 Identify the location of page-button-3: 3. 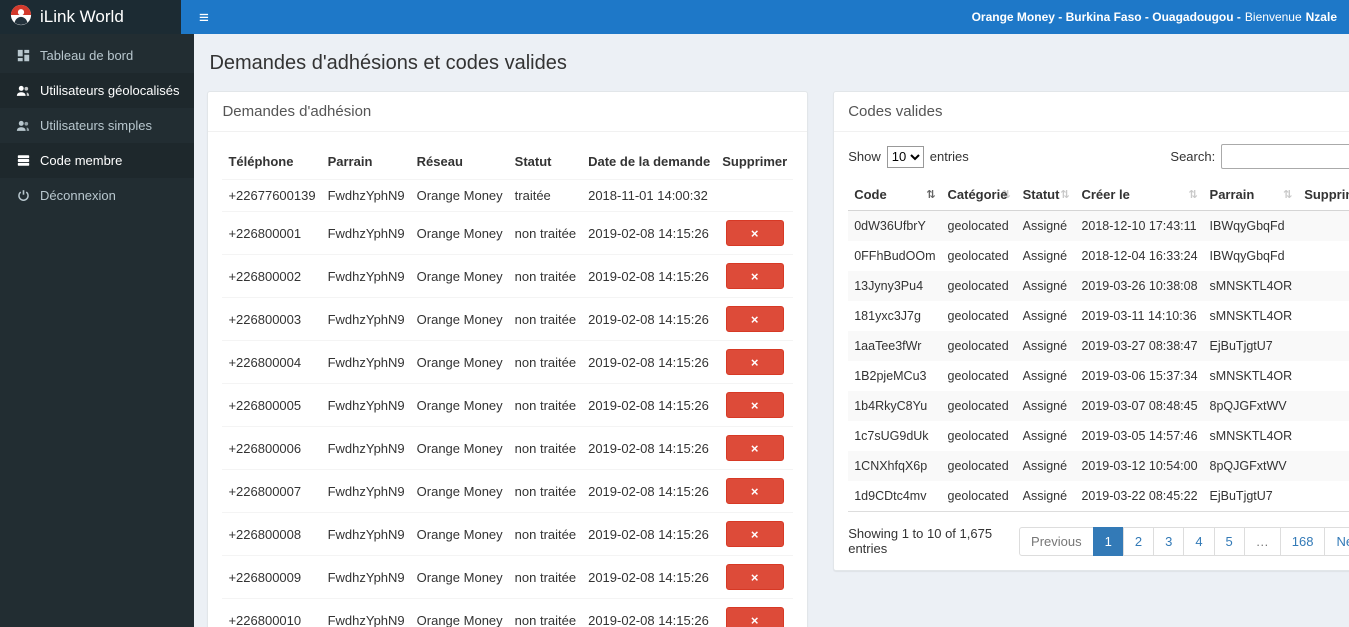
(1169, 541).